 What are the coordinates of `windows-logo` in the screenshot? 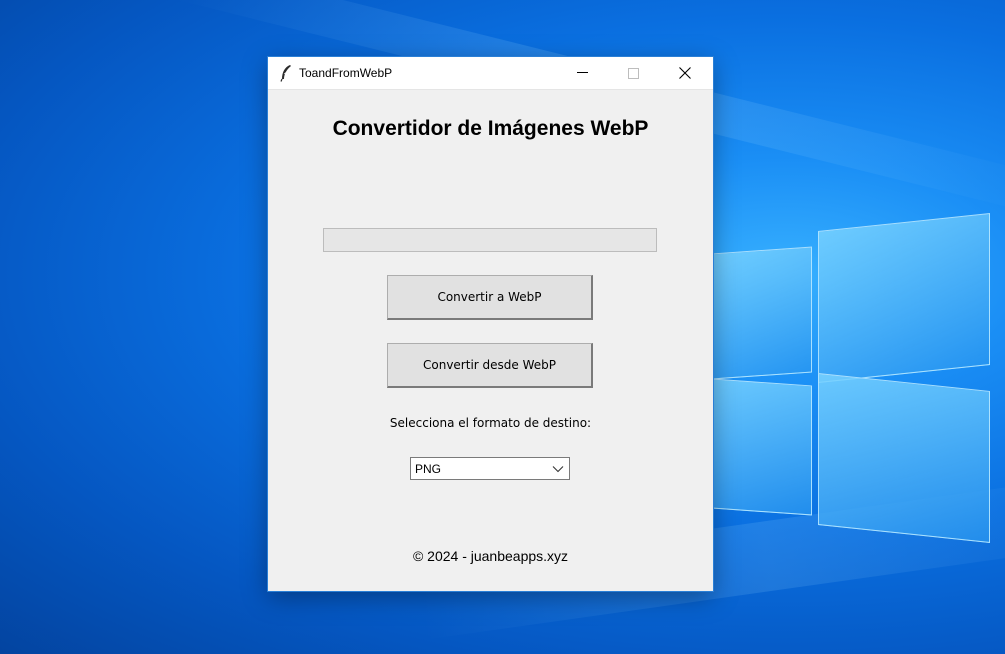 It's located at (852, 378).